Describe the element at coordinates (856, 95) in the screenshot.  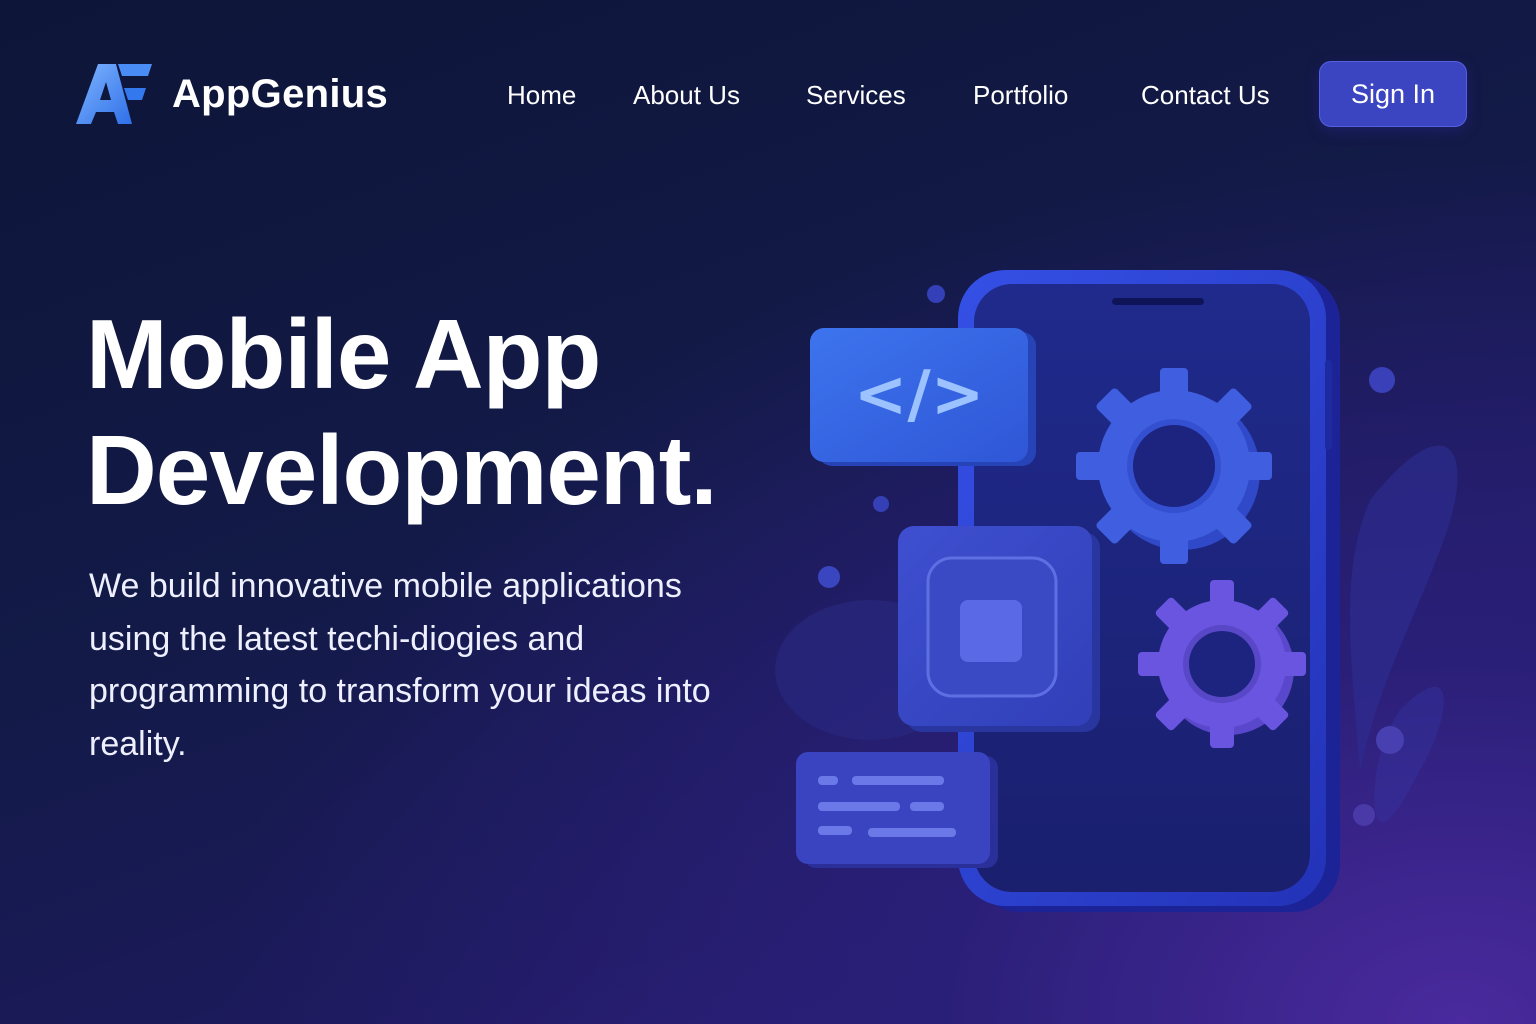
I see `nav-services: Services` at that location.